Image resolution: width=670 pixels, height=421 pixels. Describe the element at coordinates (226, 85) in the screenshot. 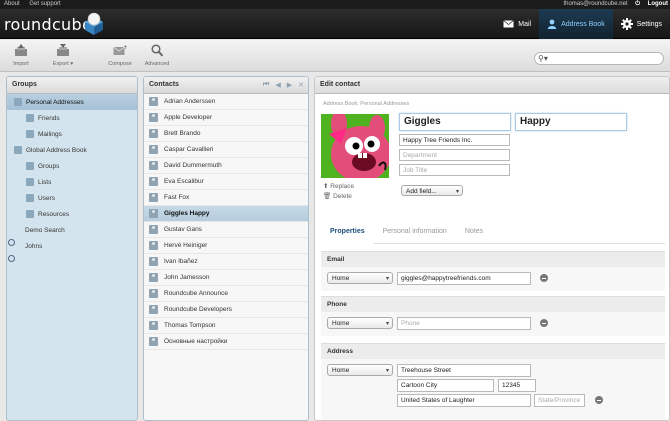

I see `contacts-header: Contacts ⏮ ◀ ▶ ✕` at that location.